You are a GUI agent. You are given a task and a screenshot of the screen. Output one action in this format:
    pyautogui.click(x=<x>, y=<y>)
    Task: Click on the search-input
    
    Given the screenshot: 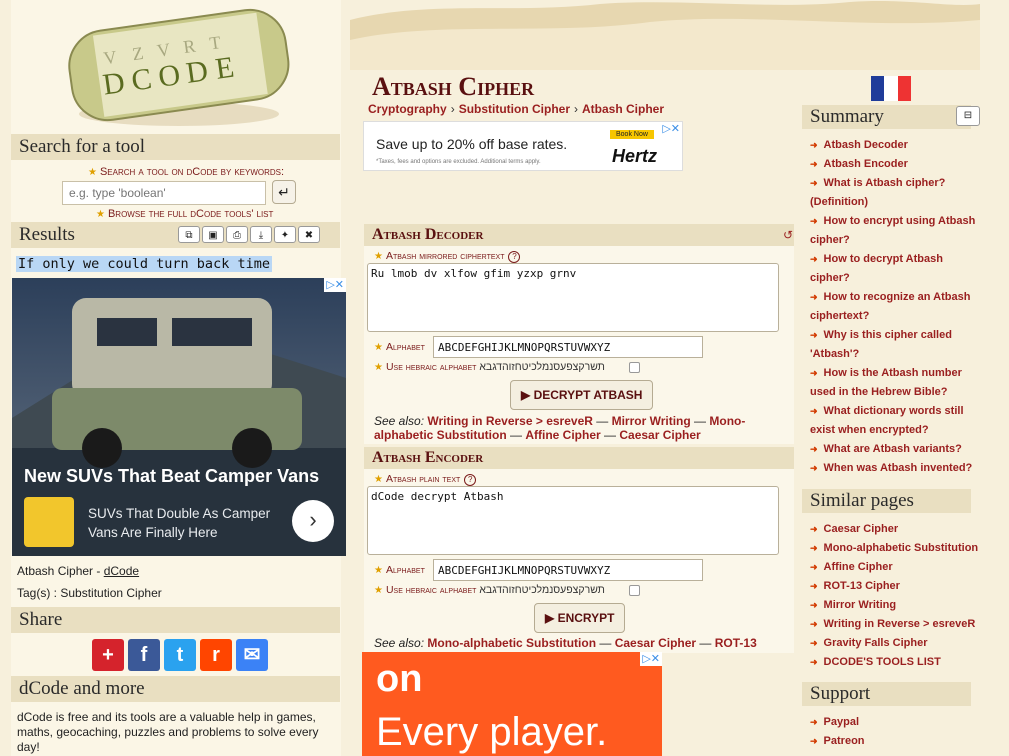 What is the action you would take?
    pyautogui.click(x=164, y=193)
    